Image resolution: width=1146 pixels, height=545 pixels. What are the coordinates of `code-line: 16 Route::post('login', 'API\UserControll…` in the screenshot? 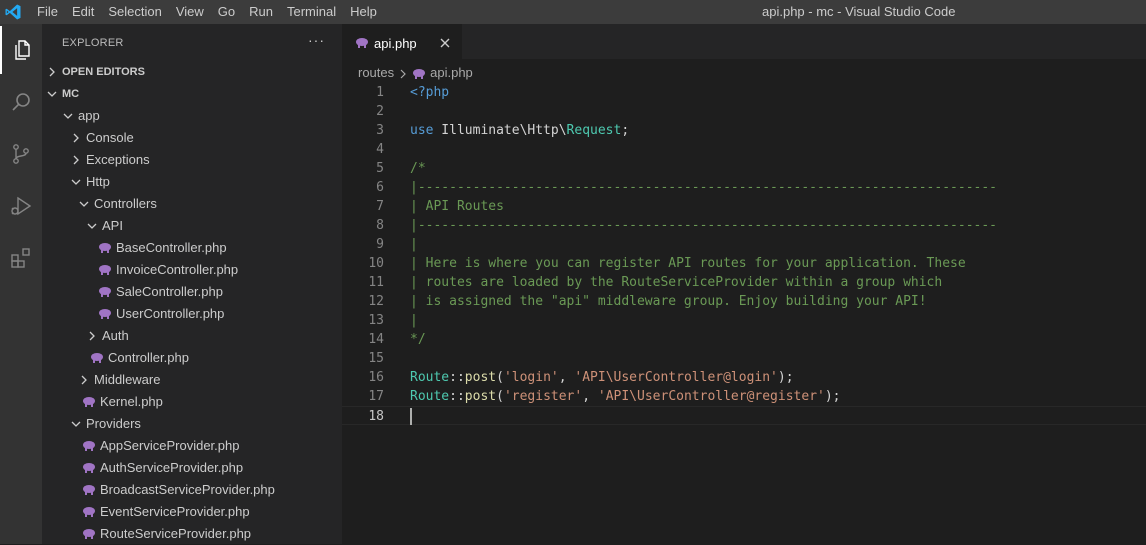 It's located at (744, 377).